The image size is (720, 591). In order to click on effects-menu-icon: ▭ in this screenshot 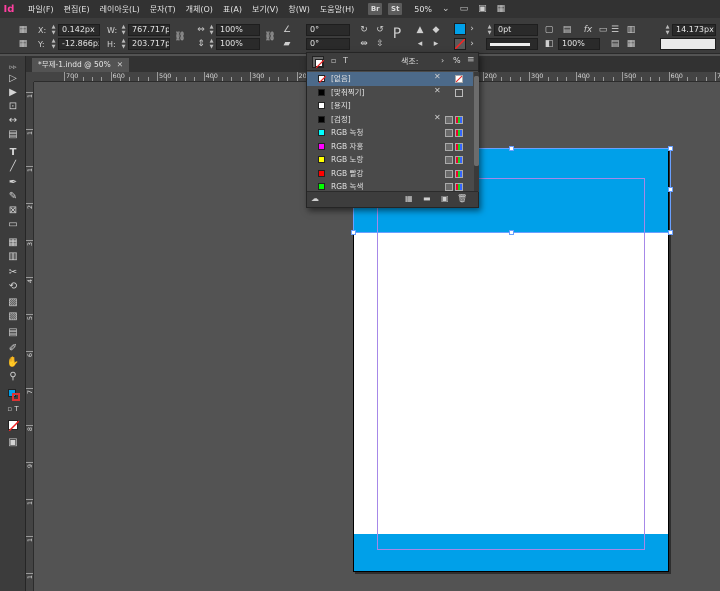, I will do `click(603, 30)`.